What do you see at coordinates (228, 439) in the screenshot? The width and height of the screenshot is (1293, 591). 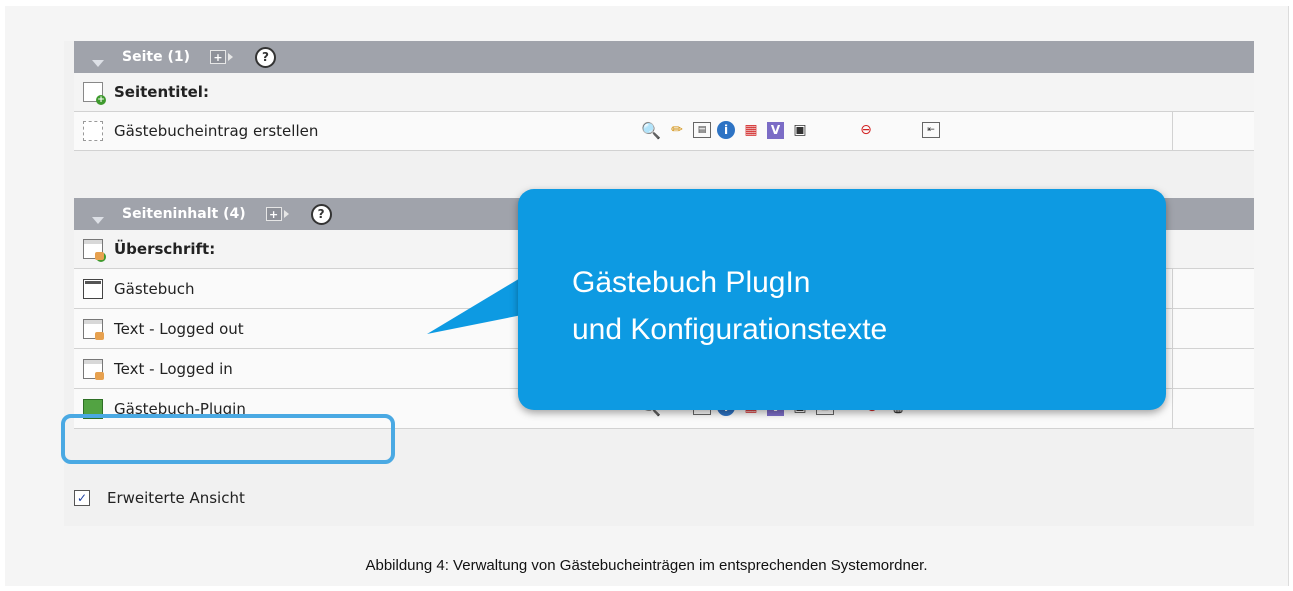 I see `plugin-highlight` at bounding box center [228, 439].